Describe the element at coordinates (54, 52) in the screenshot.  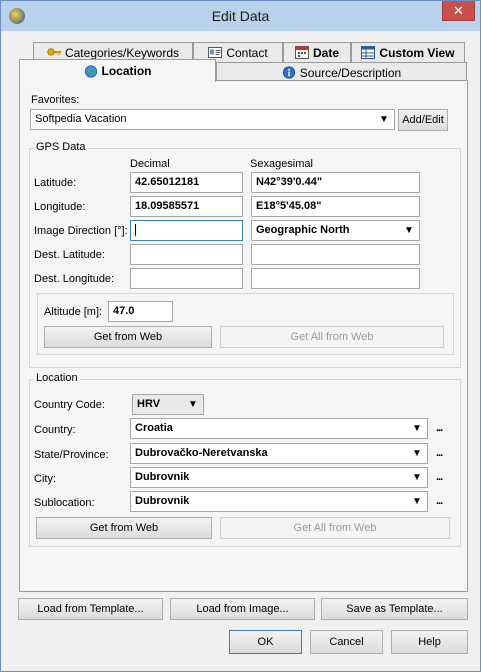
I see `key-icon` at that location.